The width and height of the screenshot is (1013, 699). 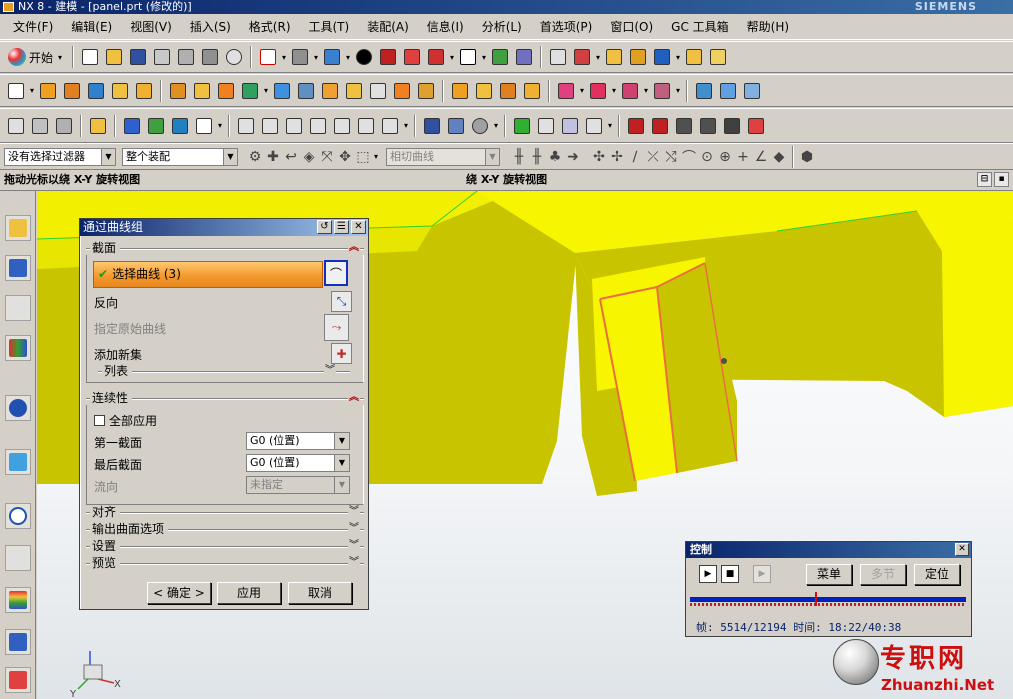 I want to click on menu-preferences: 首选项(P), so click(x=566, y=26).